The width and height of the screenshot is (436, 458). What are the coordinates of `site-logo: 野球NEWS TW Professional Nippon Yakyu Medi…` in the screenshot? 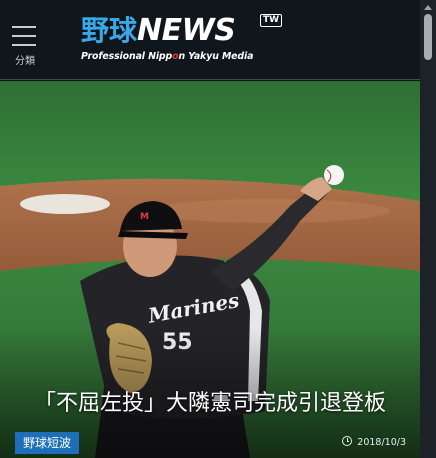 It's located at (181, 41).